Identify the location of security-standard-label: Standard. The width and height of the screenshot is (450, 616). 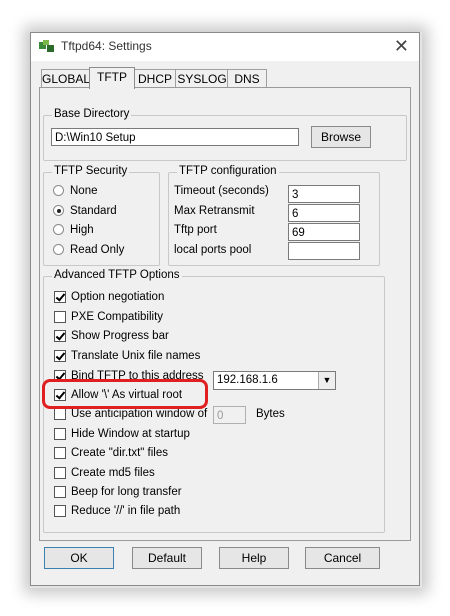
(93, 211).